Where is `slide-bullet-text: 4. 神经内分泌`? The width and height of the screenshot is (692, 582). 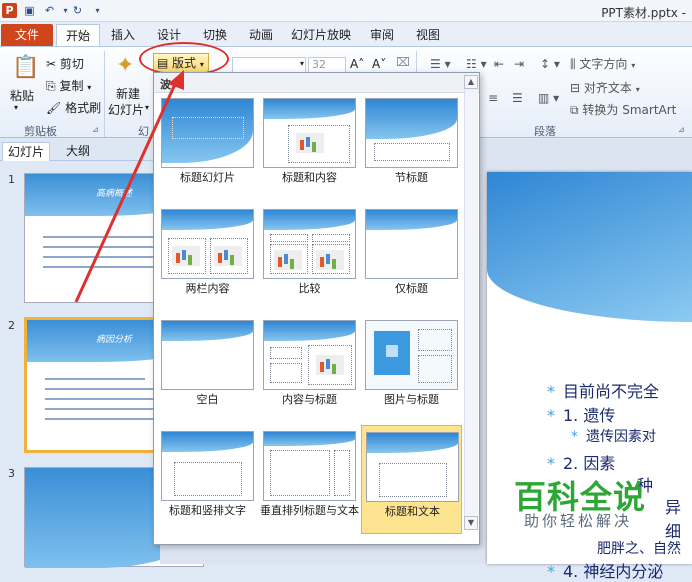 slide-bullet-text: 4. 神经内分泌 is located at coordinates (613, 571).